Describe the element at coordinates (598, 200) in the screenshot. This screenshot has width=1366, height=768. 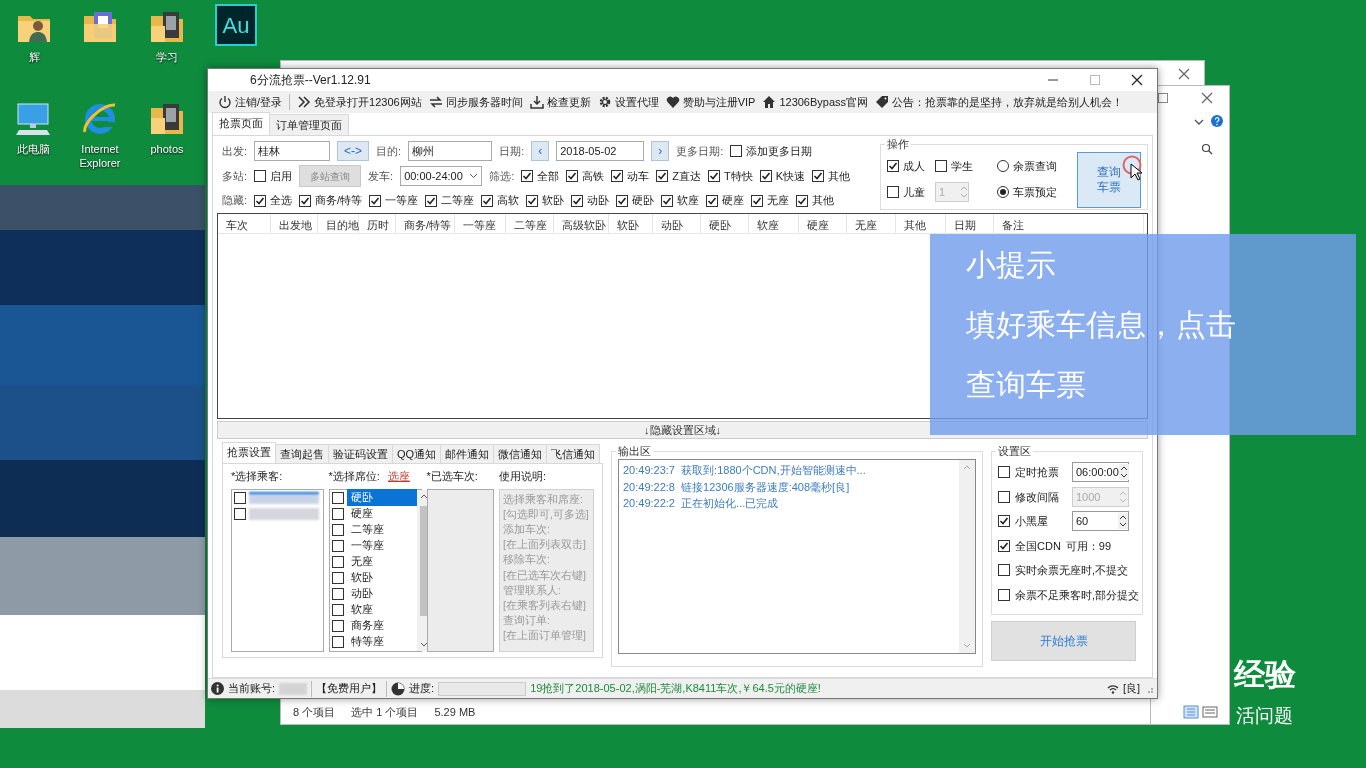
I see `checkbox-label: 动卧` at that location.